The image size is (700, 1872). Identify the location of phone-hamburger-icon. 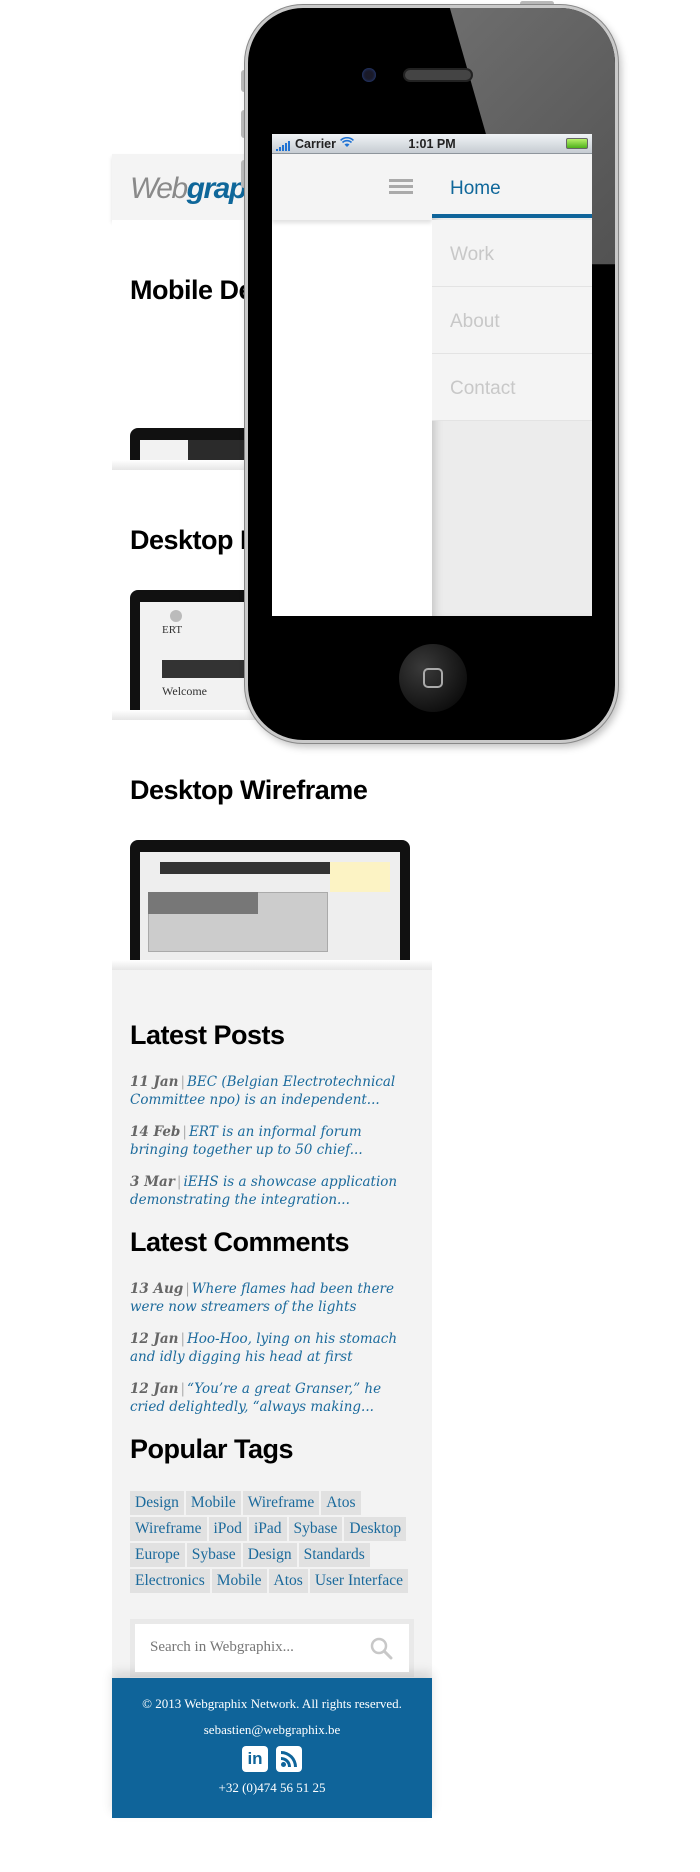
(401, 188).